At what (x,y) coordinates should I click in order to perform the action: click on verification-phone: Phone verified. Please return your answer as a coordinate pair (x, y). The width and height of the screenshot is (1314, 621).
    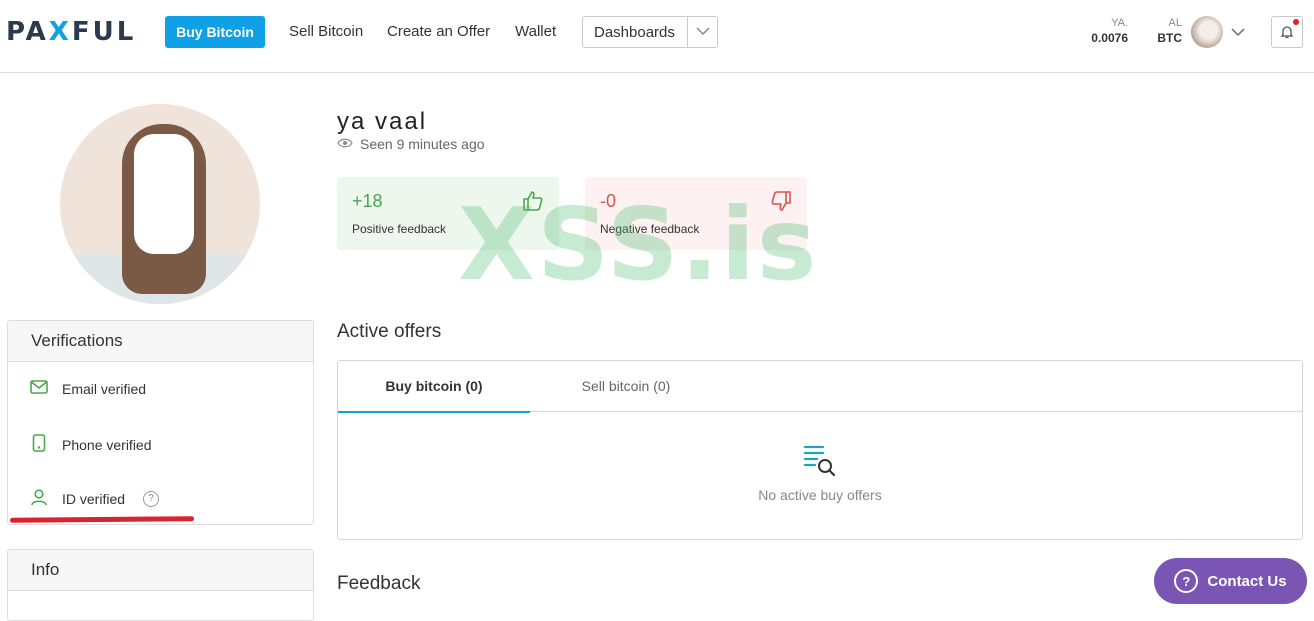
    Looking at the image, I should click on (91, 444).